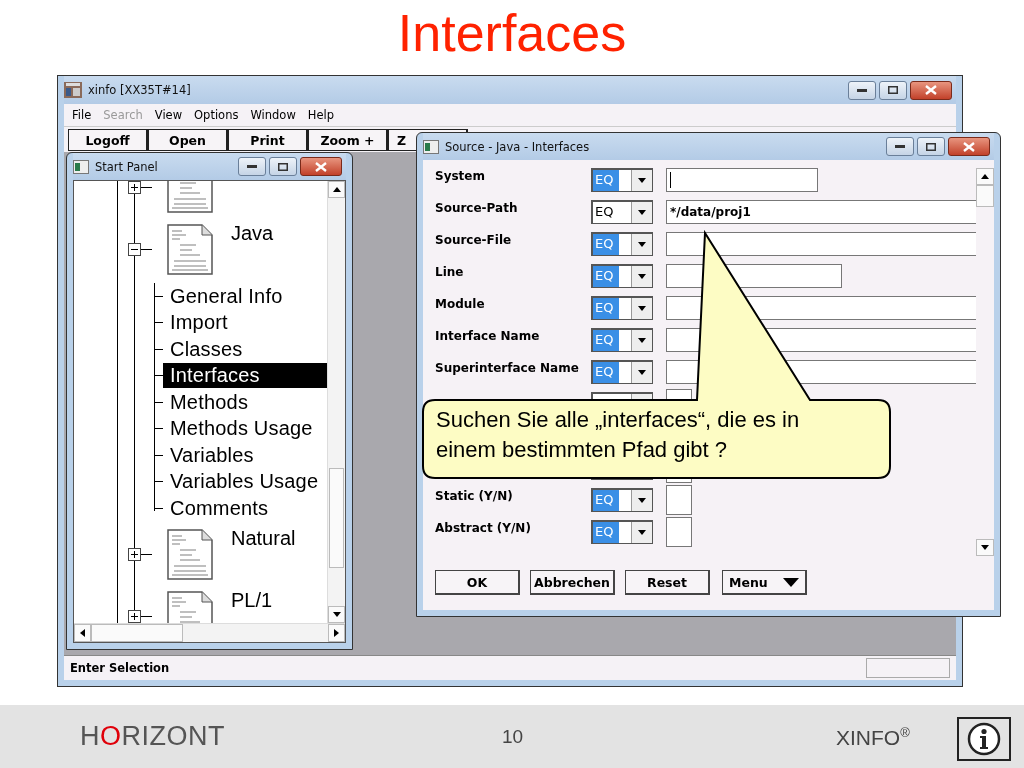 The image size is (1024, 768). I want to click on product-name: XINFO$^{®}$, so click(873, 737).